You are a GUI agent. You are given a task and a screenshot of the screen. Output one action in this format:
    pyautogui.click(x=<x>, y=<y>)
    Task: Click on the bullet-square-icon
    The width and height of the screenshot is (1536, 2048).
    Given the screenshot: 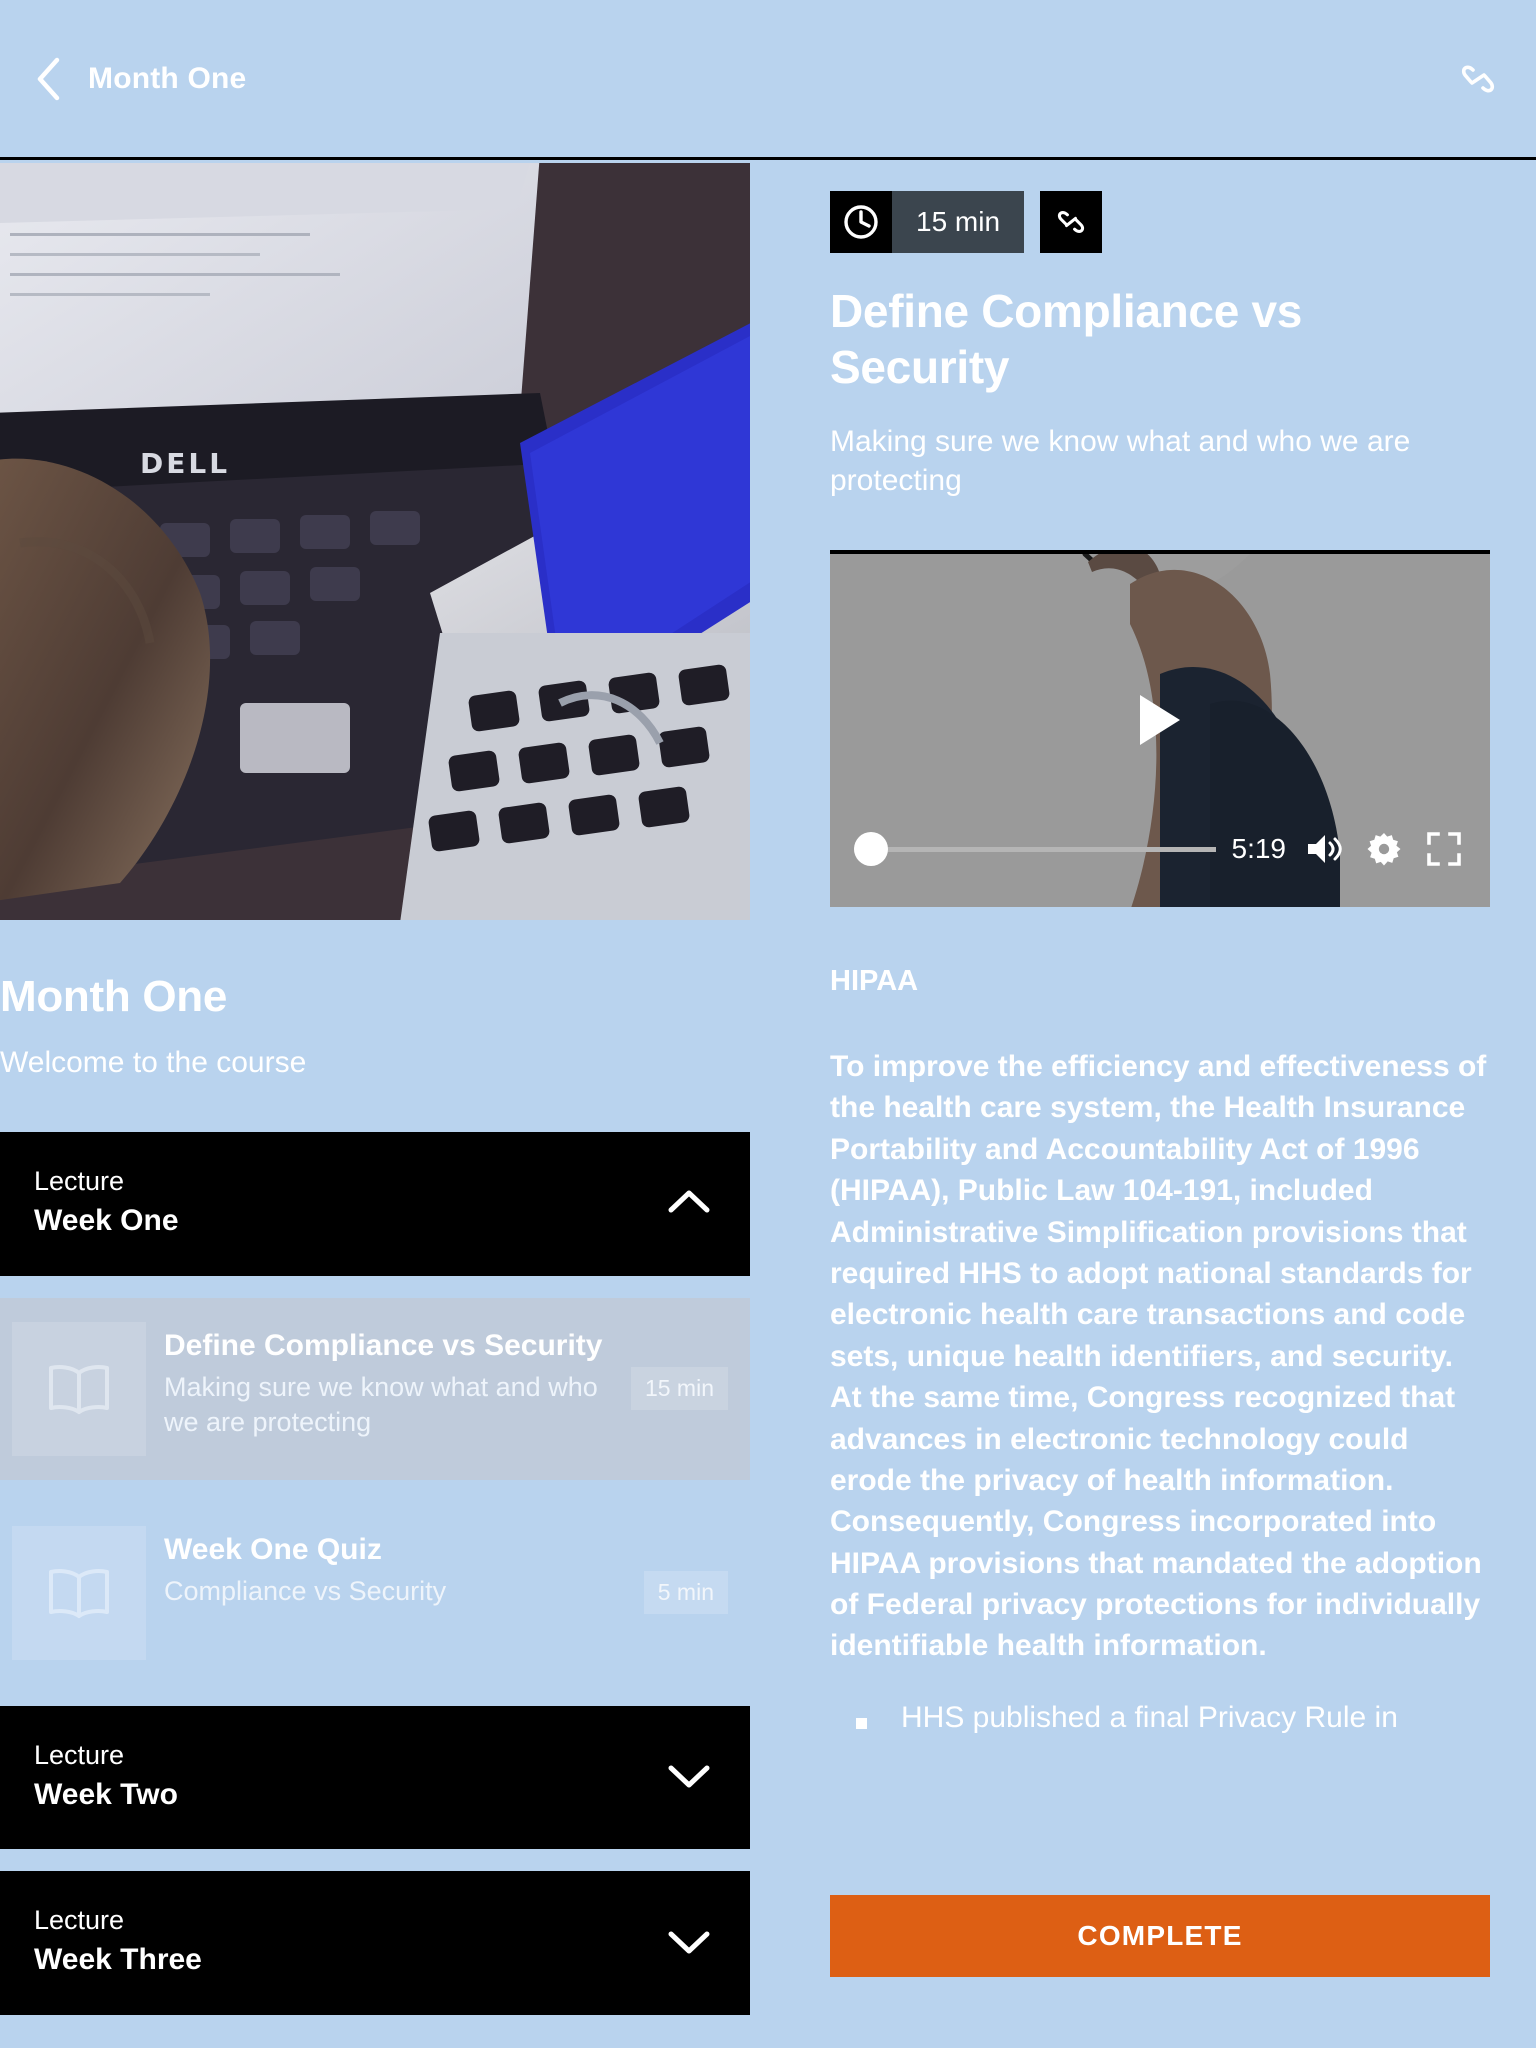 What is the action you would take?
    pyautogui.click(x=861, y=1723)
    